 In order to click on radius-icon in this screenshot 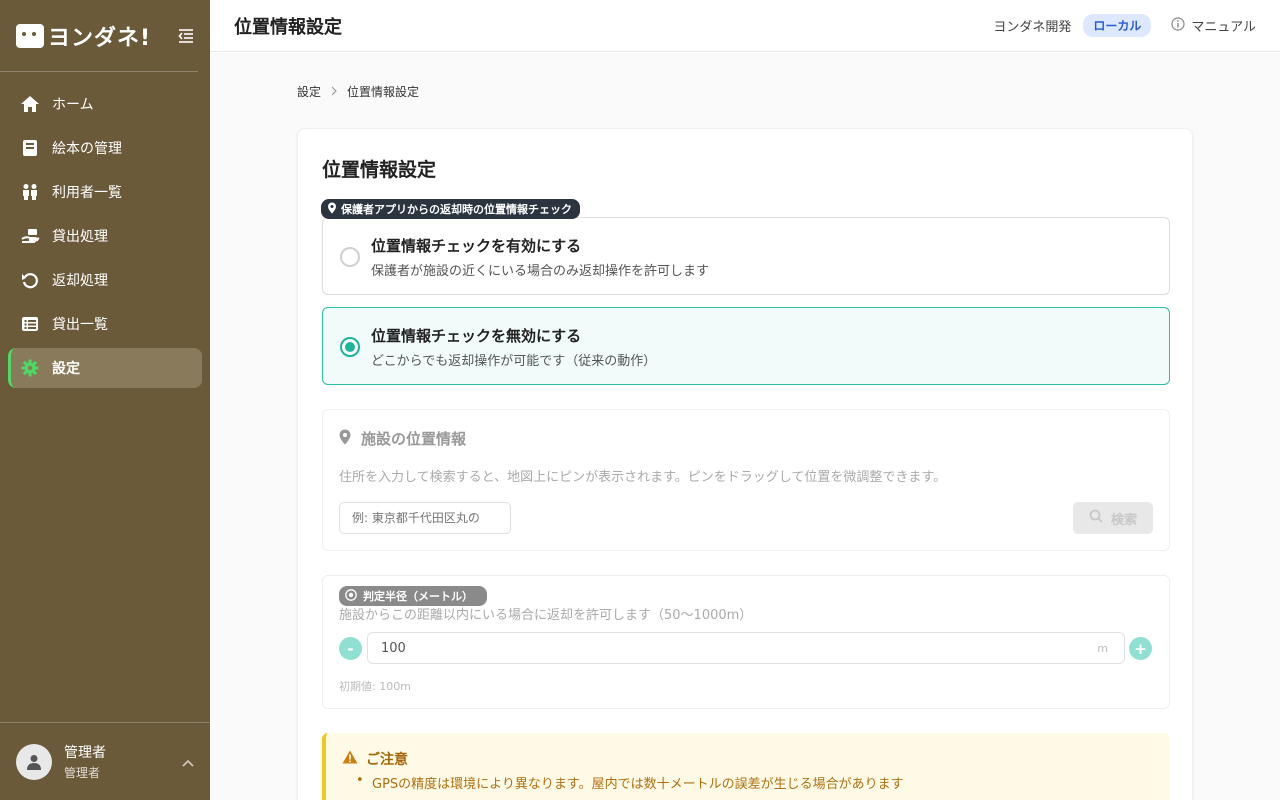, I will do `click(351, 596)`.